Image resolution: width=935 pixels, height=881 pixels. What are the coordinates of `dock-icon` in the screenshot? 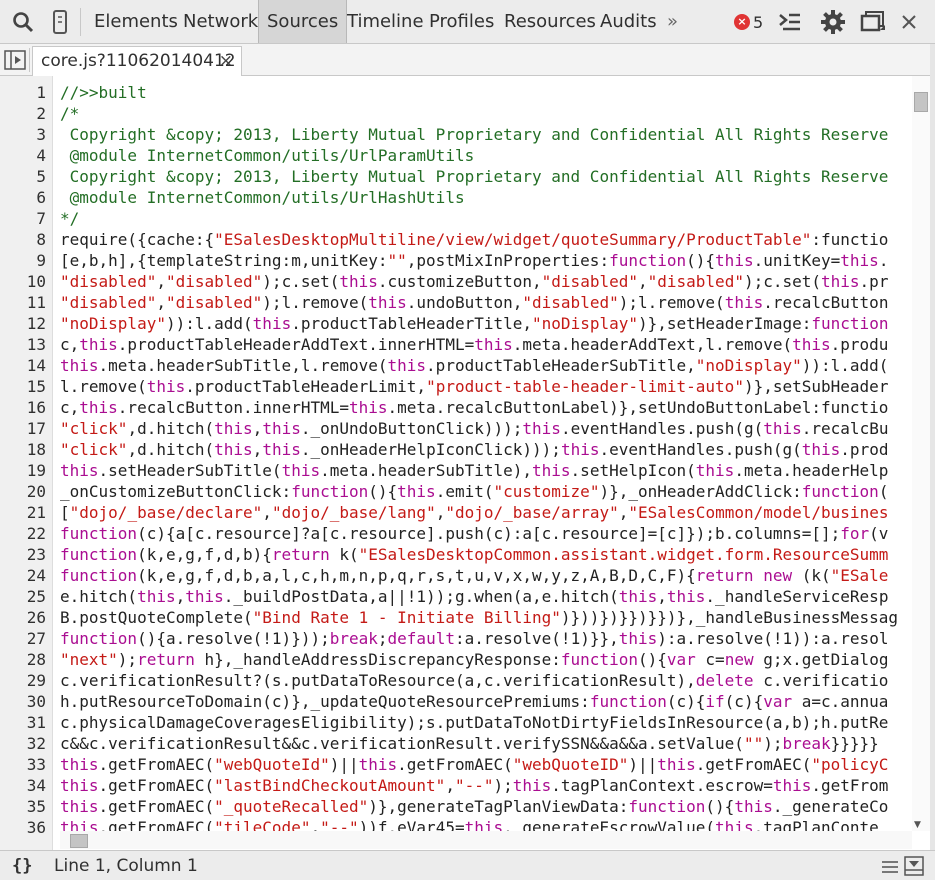 It's located at (873, 22).